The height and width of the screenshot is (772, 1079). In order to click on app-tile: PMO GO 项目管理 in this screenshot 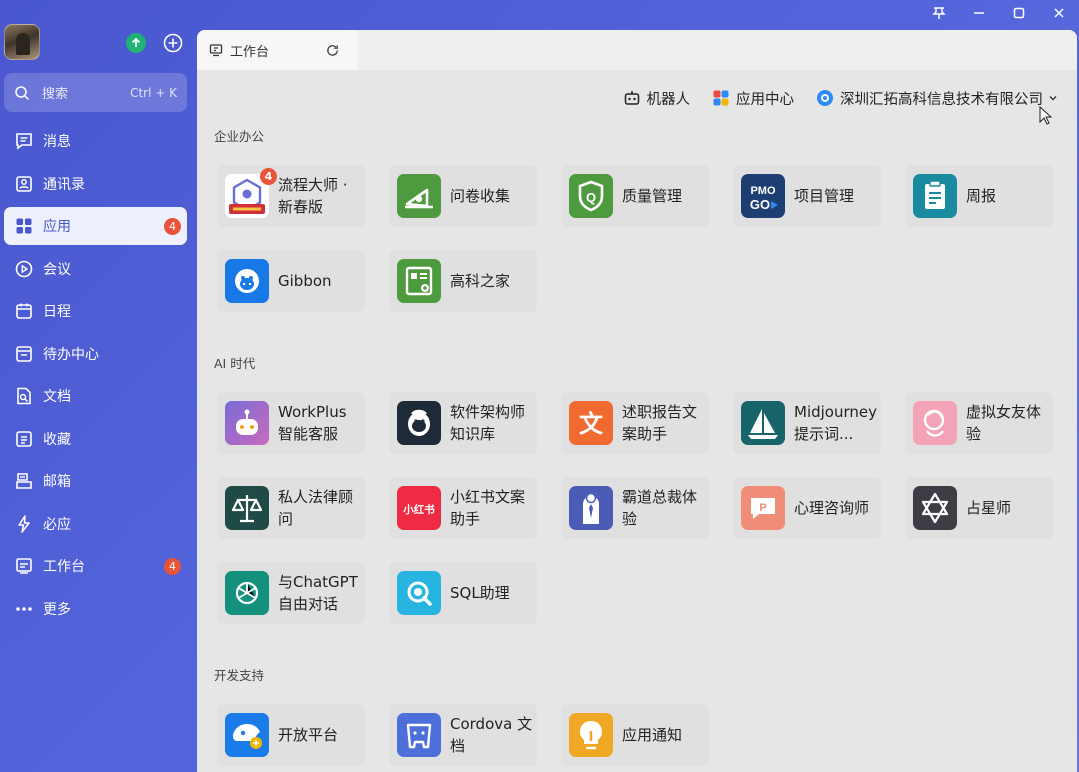, I will do `click(807, 196)`.